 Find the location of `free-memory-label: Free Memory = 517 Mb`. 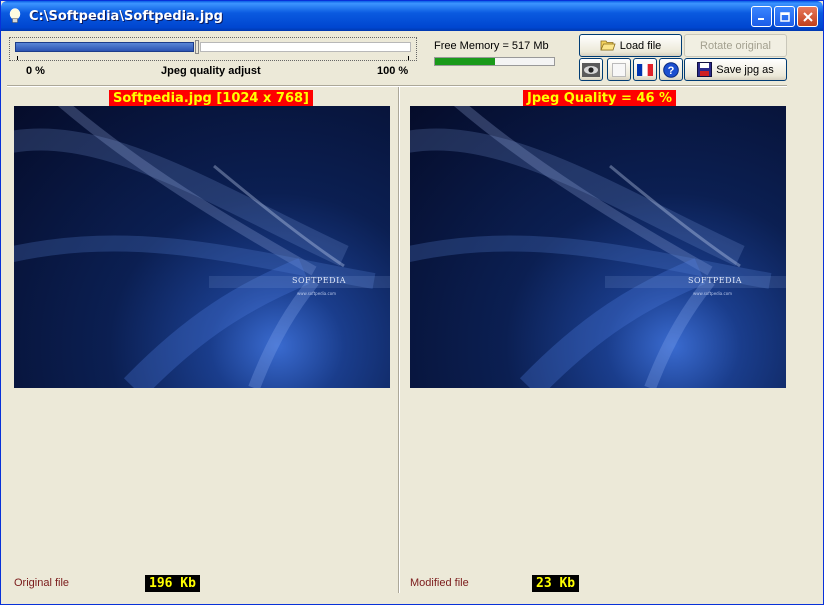

free-memory-label: Free Memory = 517 Mb is located at coordinates (491, 46).